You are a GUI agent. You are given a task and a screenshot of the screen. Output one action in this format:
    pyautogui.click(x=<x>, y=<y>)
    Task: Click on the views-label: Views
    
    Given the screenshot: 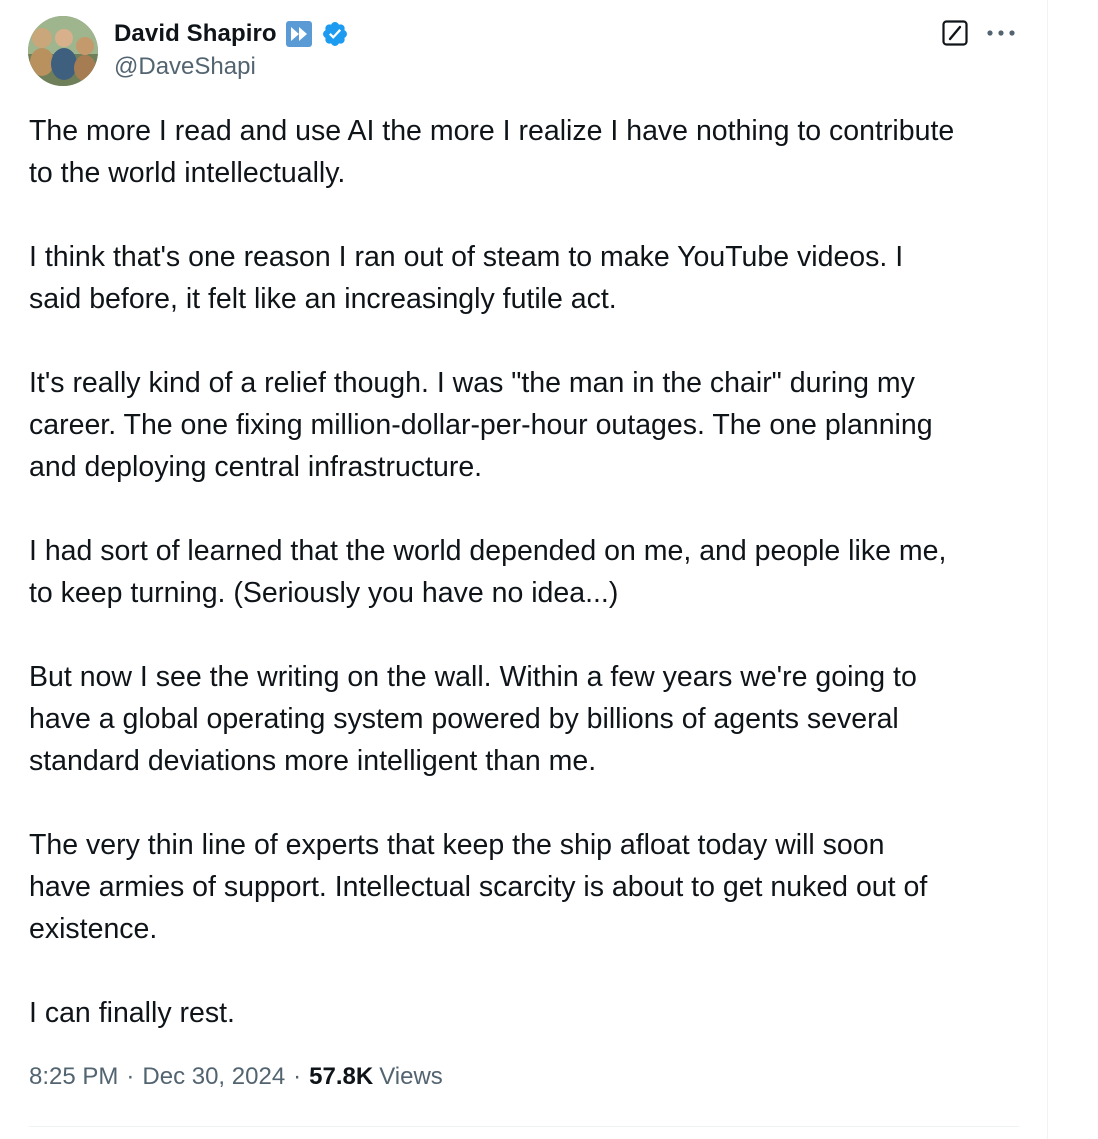 What is the action you would take?
    pyautogui.click(x=411, y=1076)
    